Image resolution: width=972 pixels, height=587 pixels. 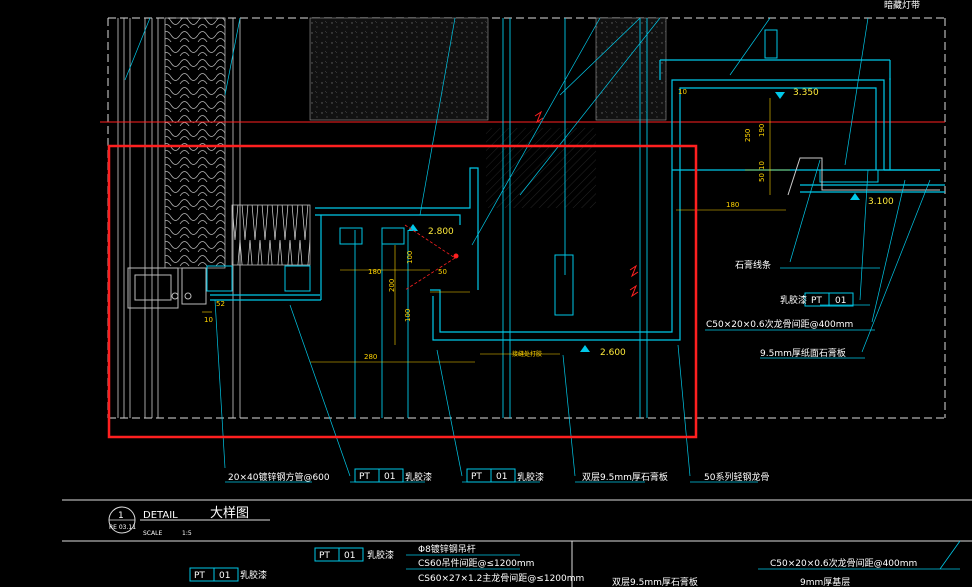 What do you see at coordinates (224, 576) in the screenshot?
I see `bottom-pt-num-2: 01` at bounding box center [224, 576].